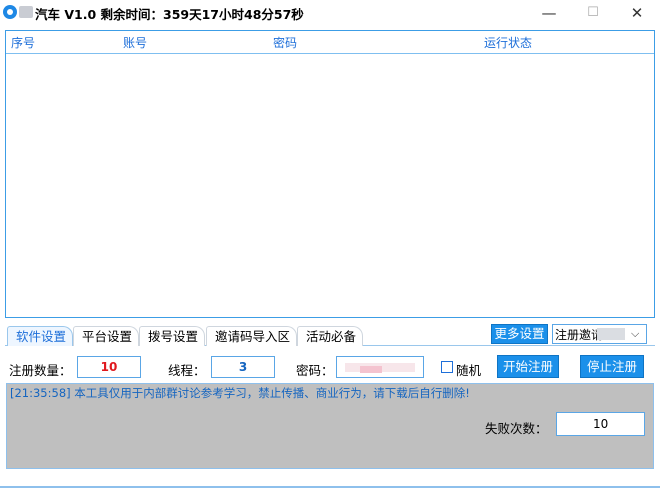 This screenshot has height=491, width=660. What do you see at coordinates (600, 424) in the screenshot?
I see `fail-count-input: 10` at bounding box center [600, 424].